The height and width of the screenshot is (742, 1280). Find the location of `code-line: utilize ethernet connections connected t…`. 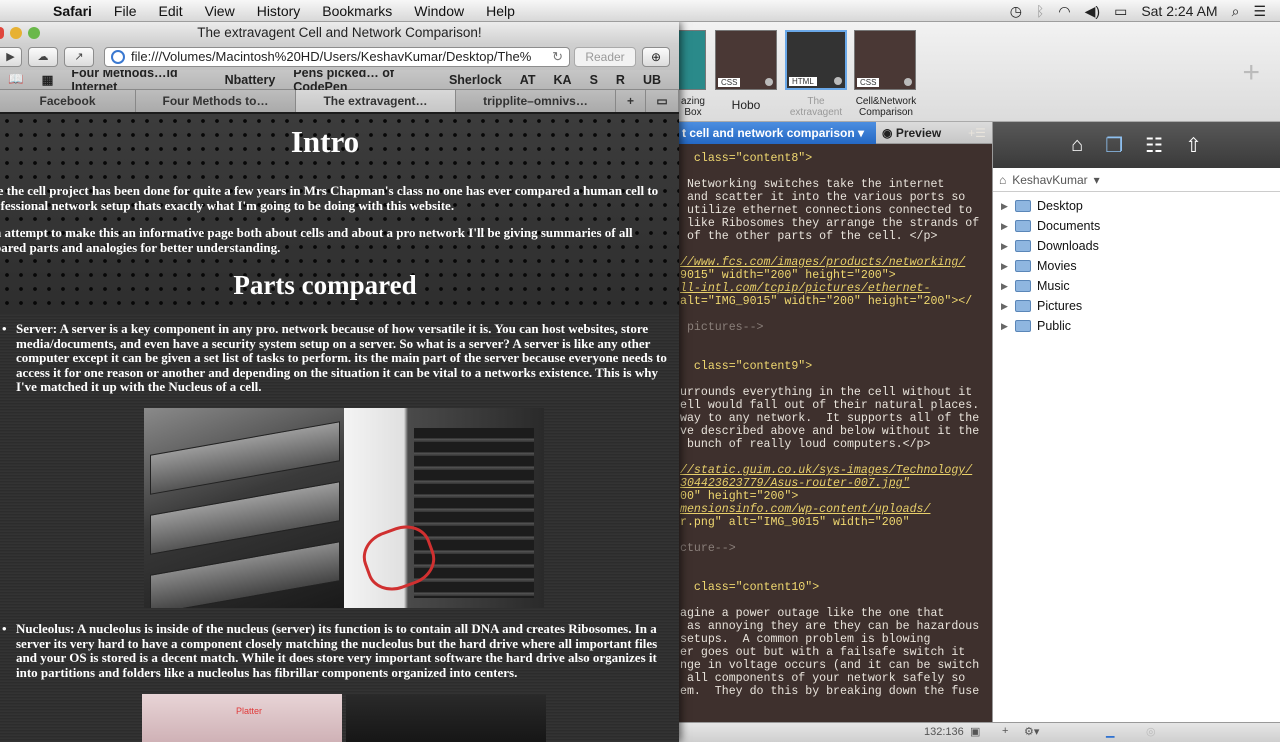

code-line: utilize ethernet connections connected t… is located at coordinates (826, 210).